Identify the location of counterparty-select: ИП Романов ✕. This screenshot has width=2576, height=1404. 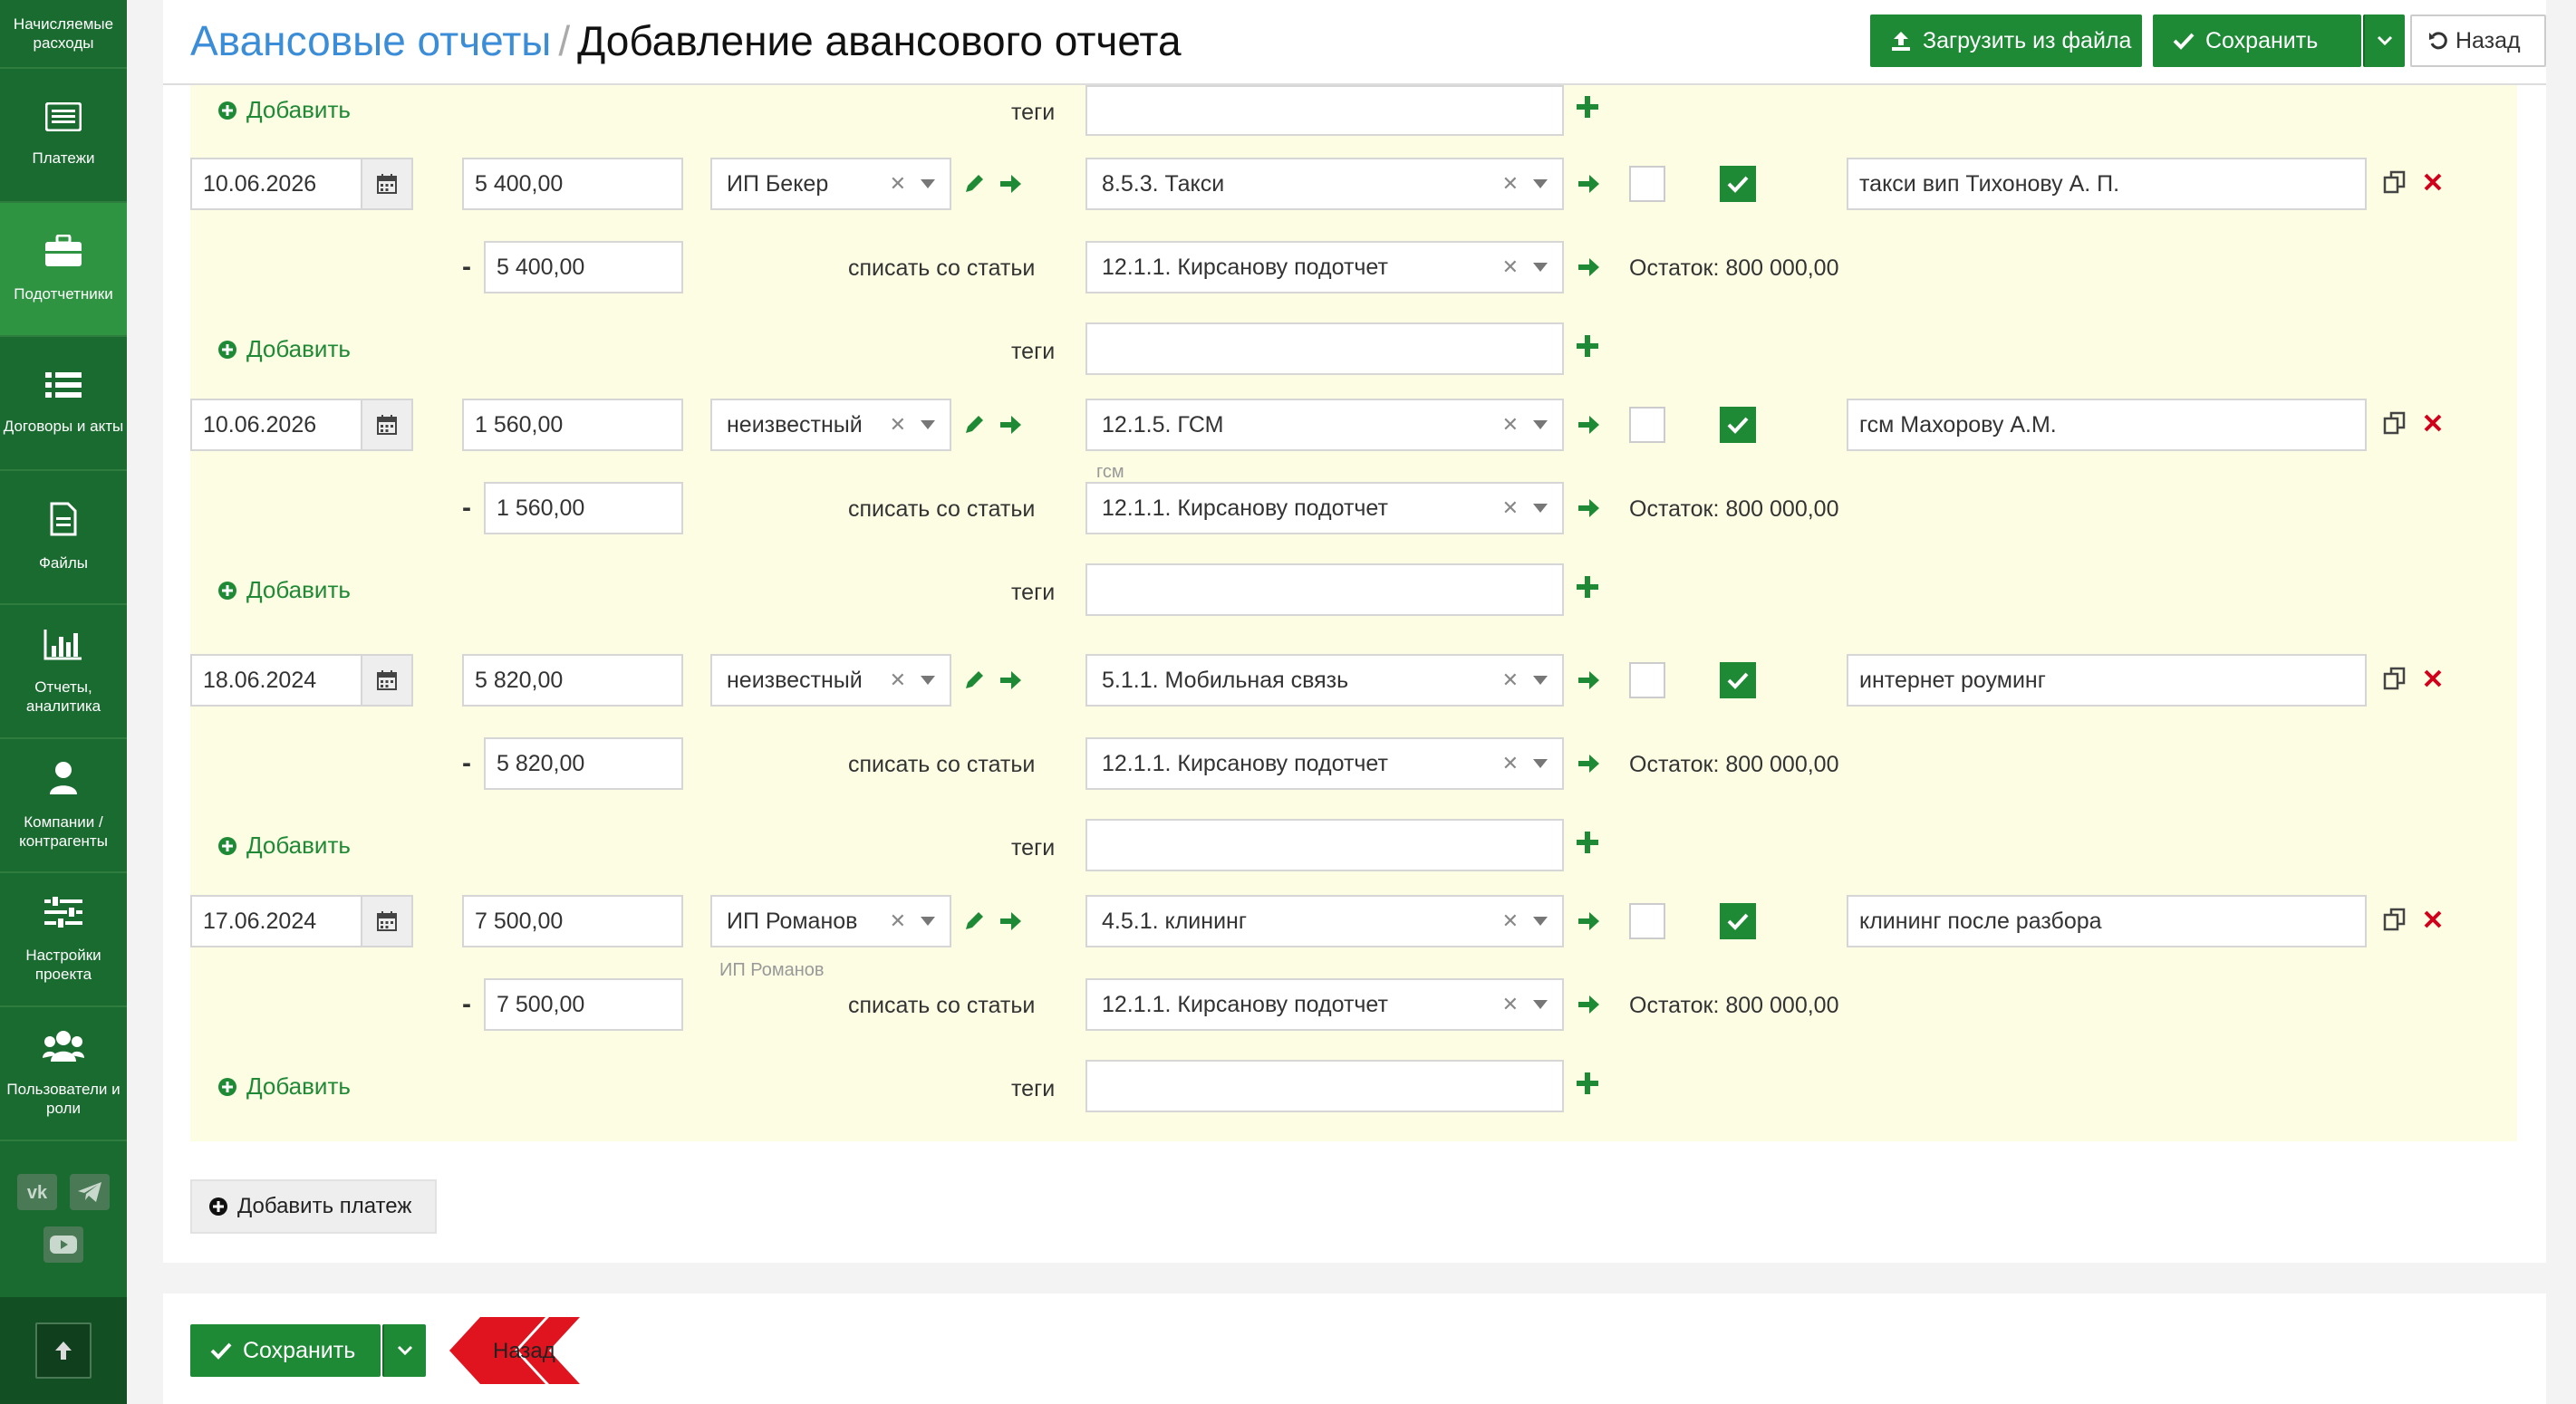
(830, 921).